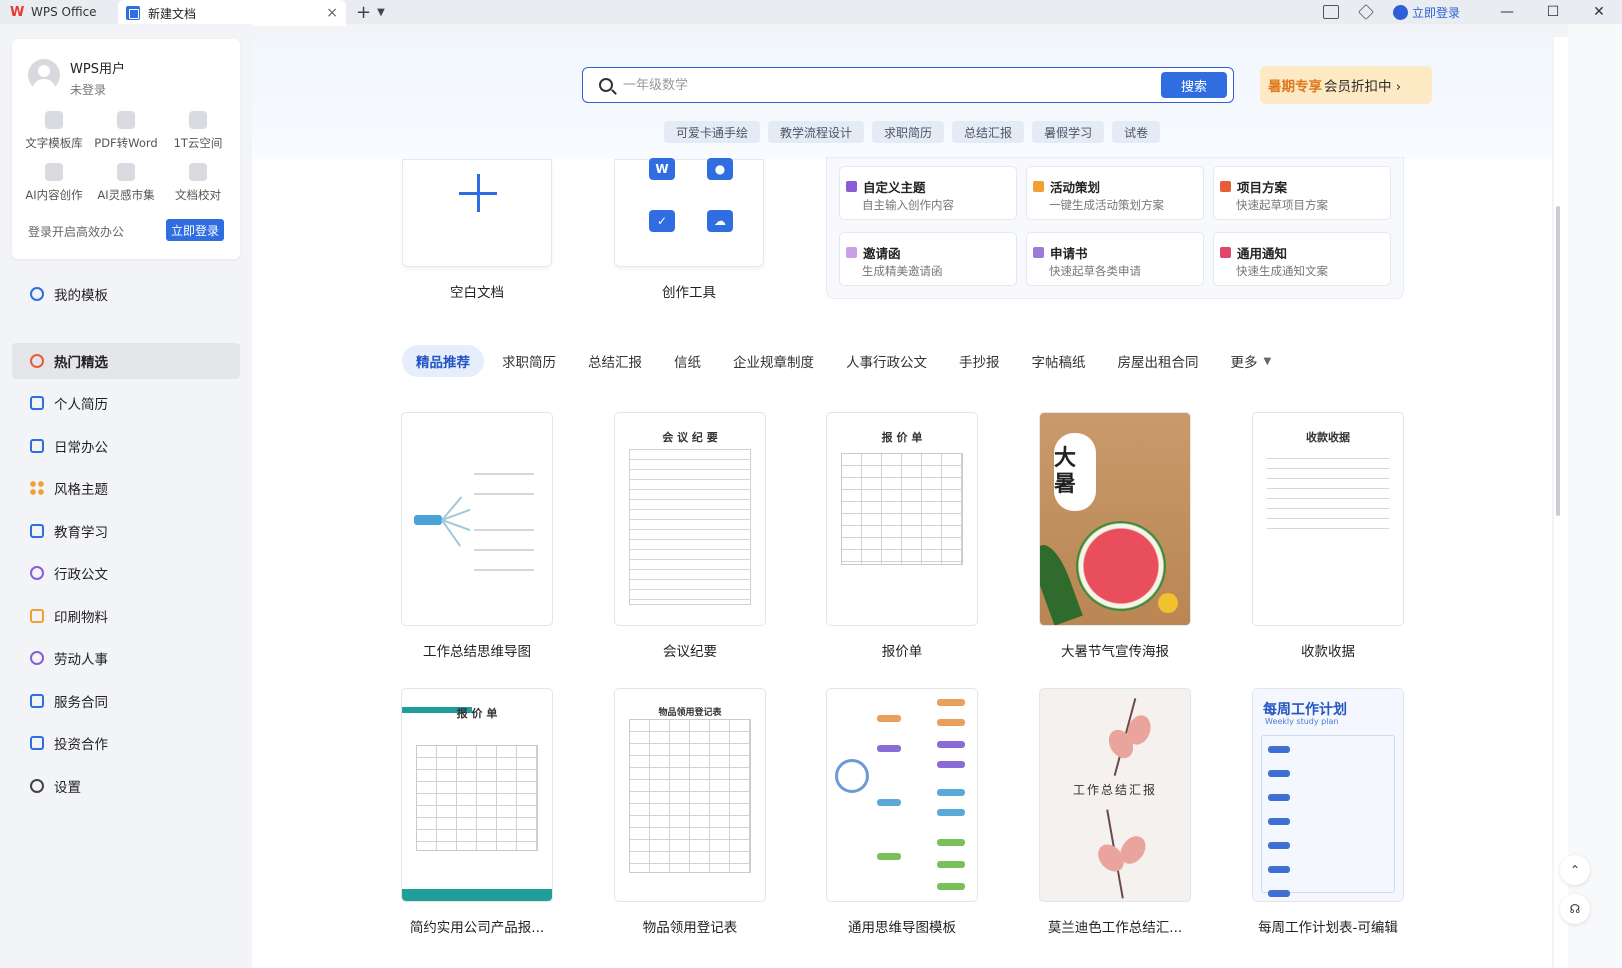 This screenshot has width=1622, height=968. What do you see at coordinates (332, 13) in the screenshot?
I see `close-tab-icon: ×` at bounding box center [332, 13].